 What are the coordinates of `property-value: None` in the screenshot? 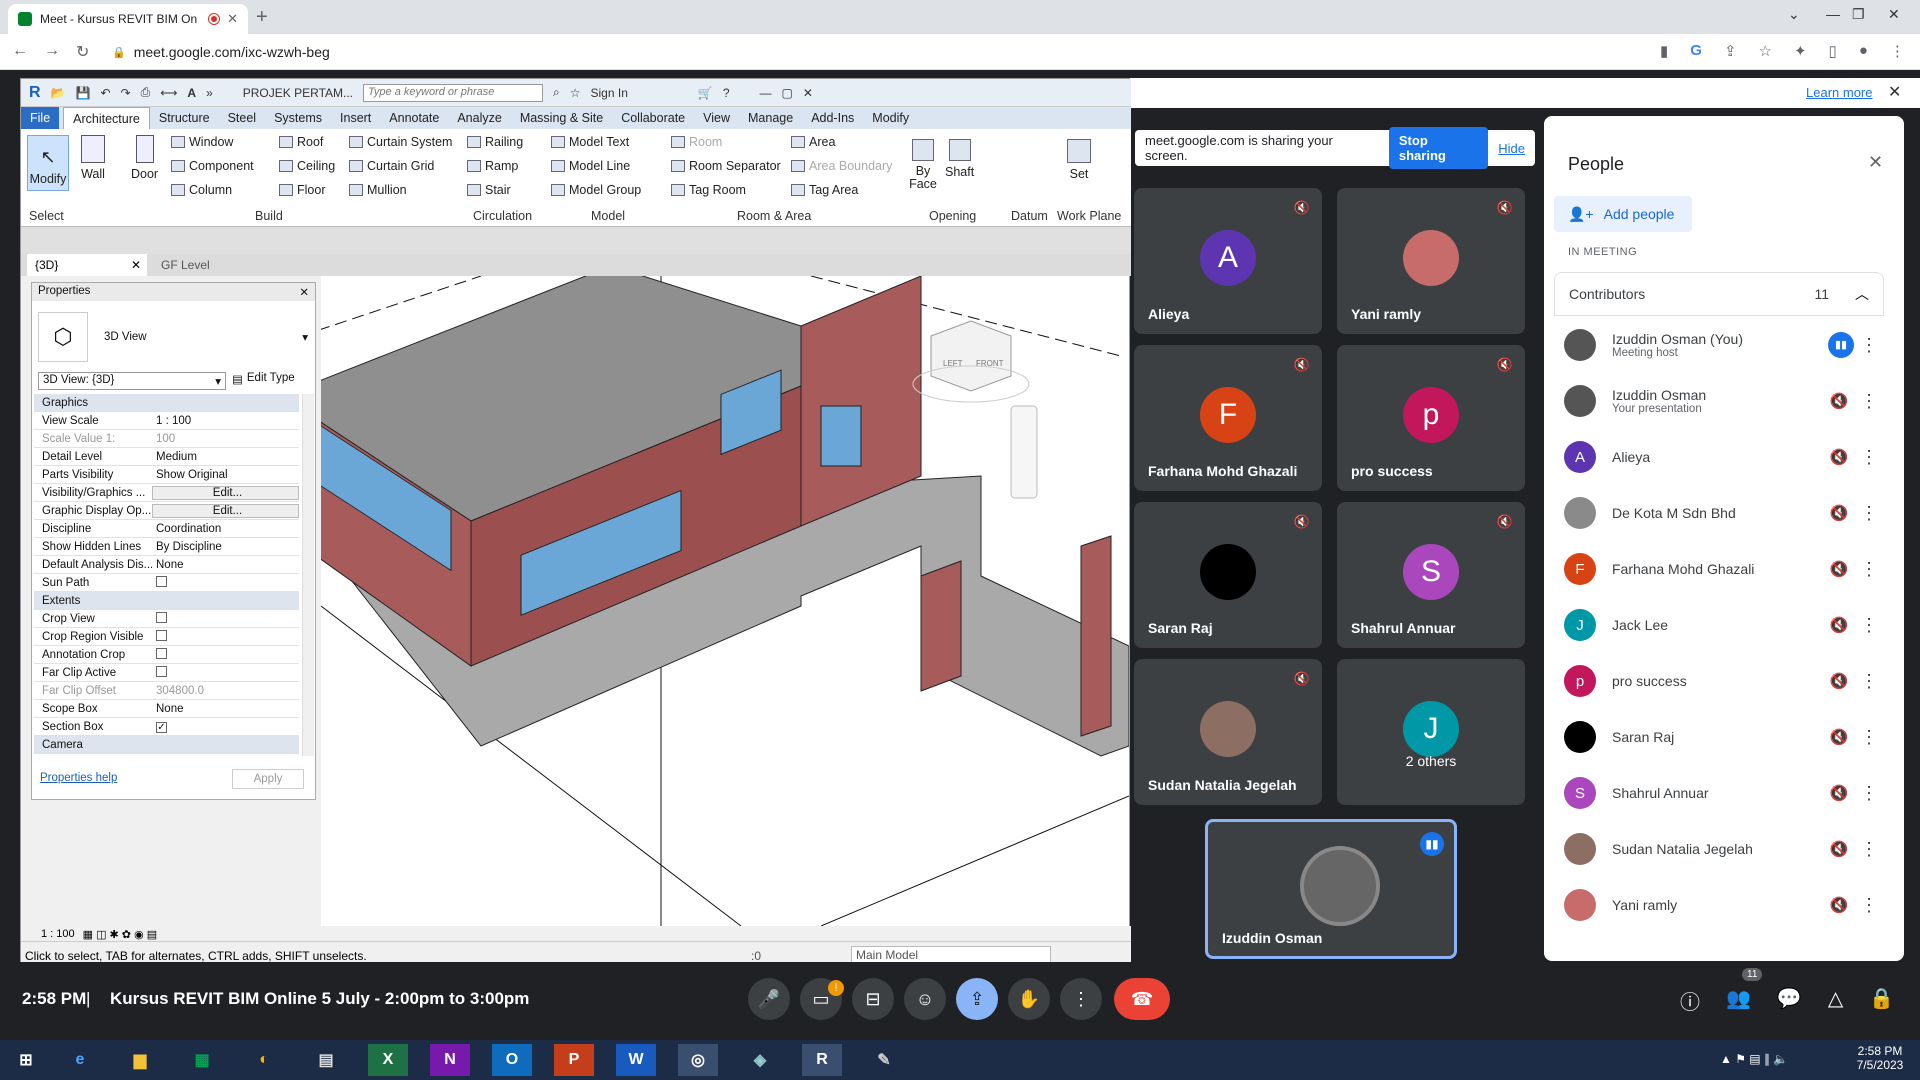 It's located at (225, 709).